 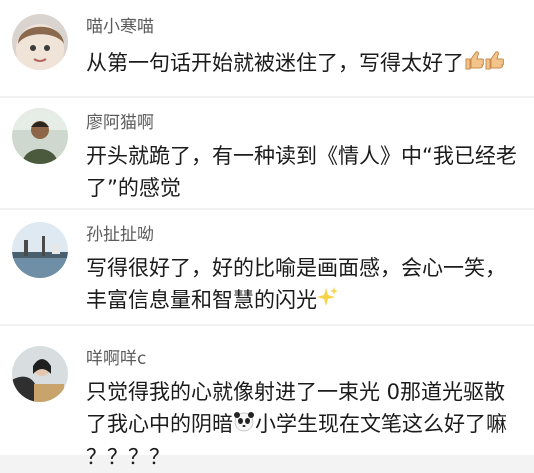 I want to click on comment-line: 从第一句话开始就被迷住了，写得太好了, so click(x=306, y=63).